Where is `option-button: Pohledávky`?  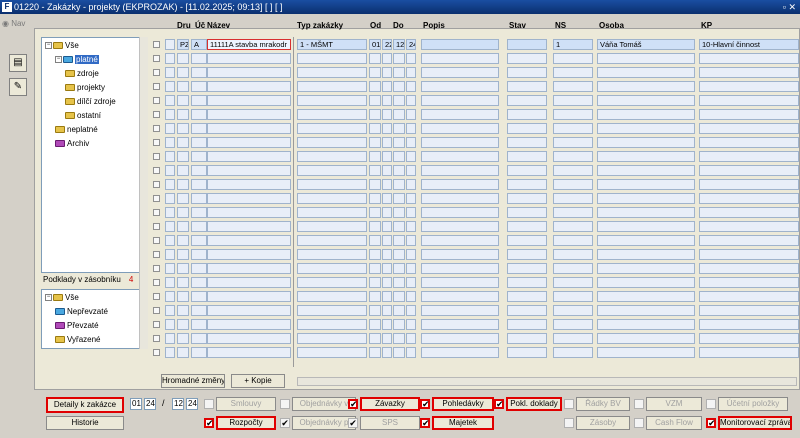 option-button: Pohledávky is located at coordinates (463, 404).